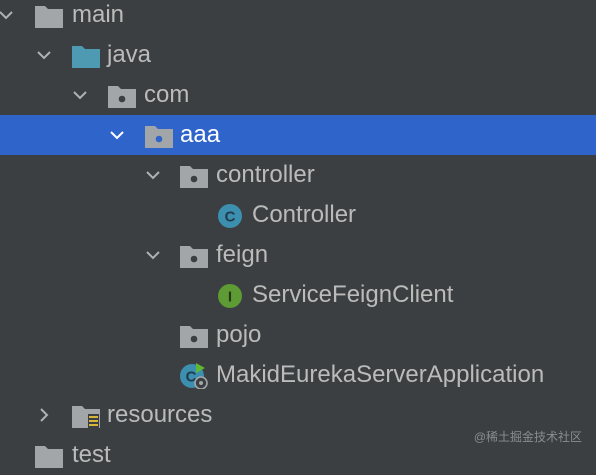 This screenshot has height=475, width=596. Describe the element at coordinates (380, 374) in the screenshot. I see `tree-item-label: MakidEurekaServerApplication` at that location.